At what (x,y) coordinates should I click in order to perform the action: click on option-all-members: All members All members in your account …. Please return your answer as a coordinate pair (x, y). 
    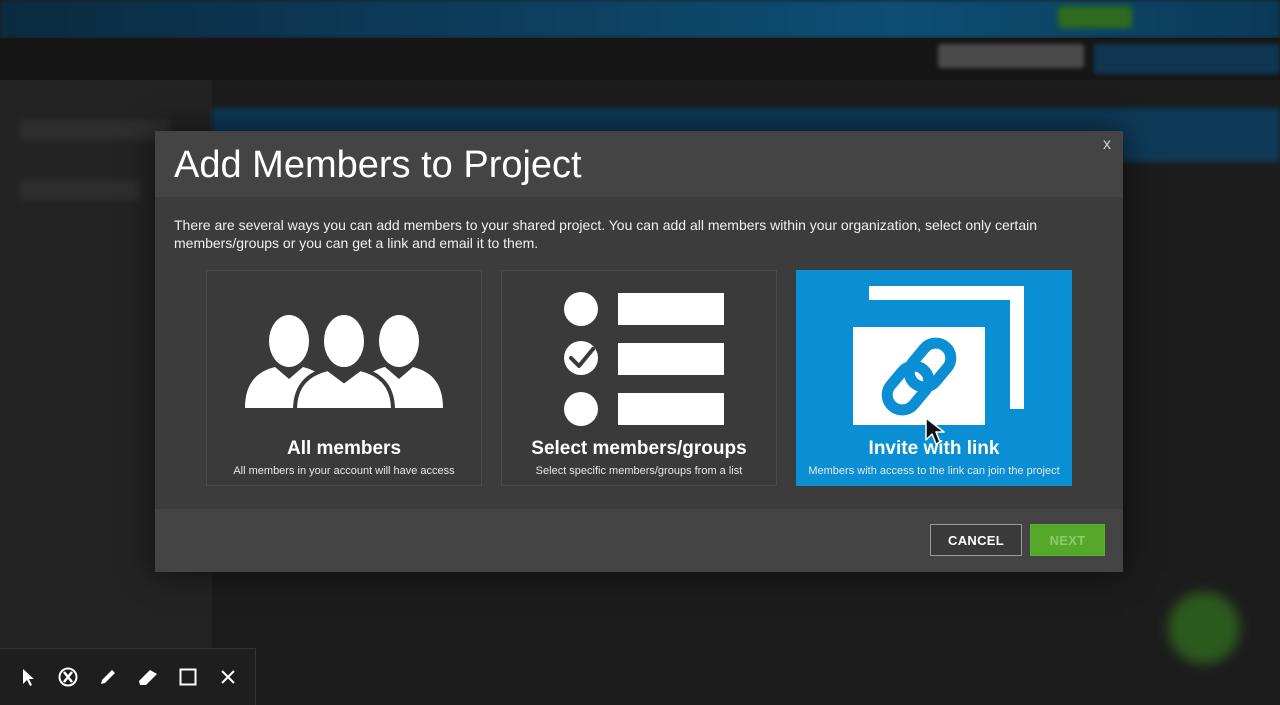
    Looking at the image, I should click on (344, 378).